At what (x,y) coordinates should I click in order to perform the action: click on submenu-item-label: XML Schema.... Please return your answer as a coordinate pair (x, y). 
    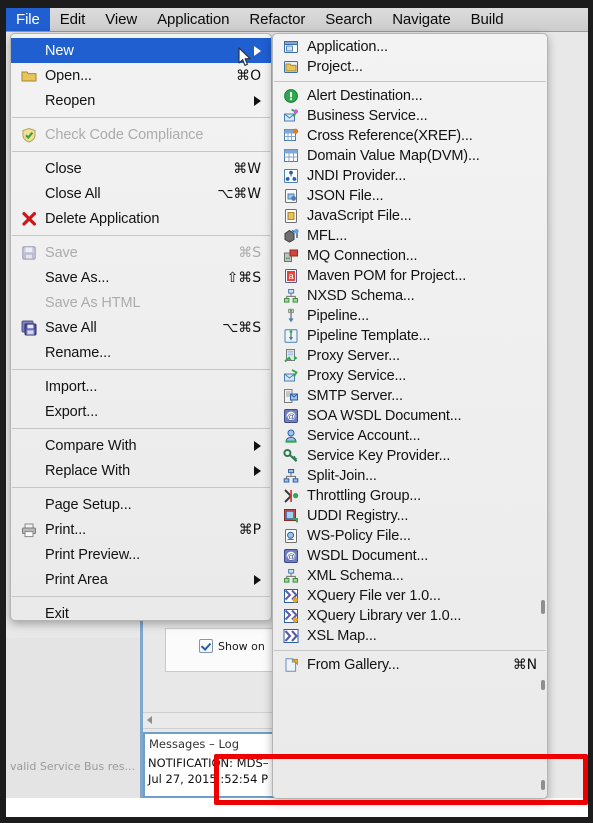
    Looking at the image, I should click on (355, 576).